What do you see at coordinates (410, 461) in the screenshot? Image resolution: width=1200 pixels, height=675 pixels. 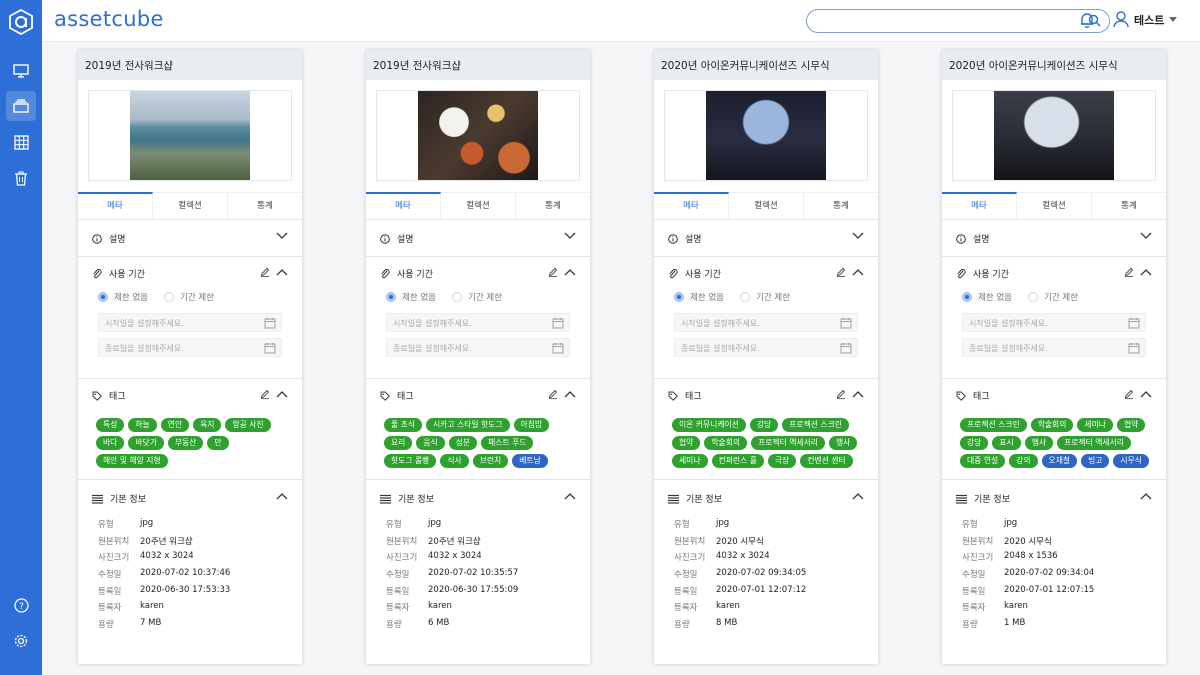 I see `tag-chip: 핫도그 롤빵` at bounding box center [410, 461].